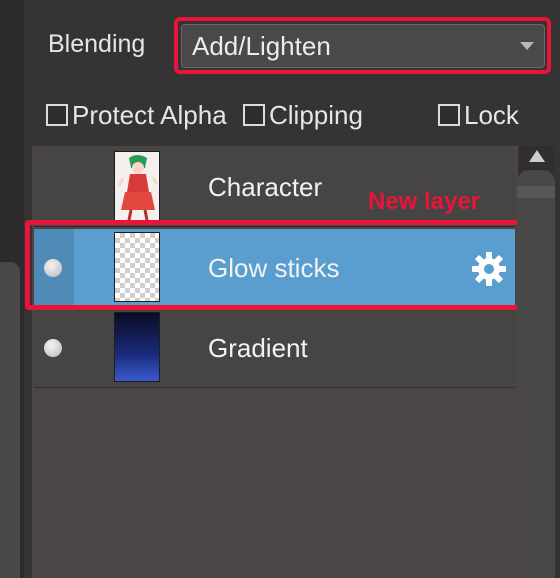 The height and width of the screenshot is (578, 560). Describe the element at coordinates (362, 45) in the screenshot. I see `blending-highlight-box` at that location.